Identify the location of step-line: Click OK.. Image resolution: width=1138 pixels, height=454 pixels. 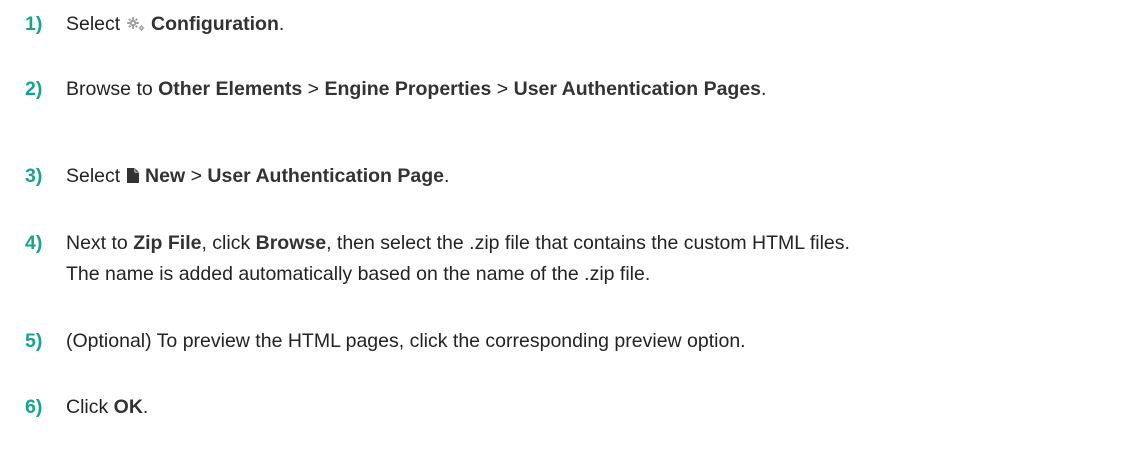
(600, 407).